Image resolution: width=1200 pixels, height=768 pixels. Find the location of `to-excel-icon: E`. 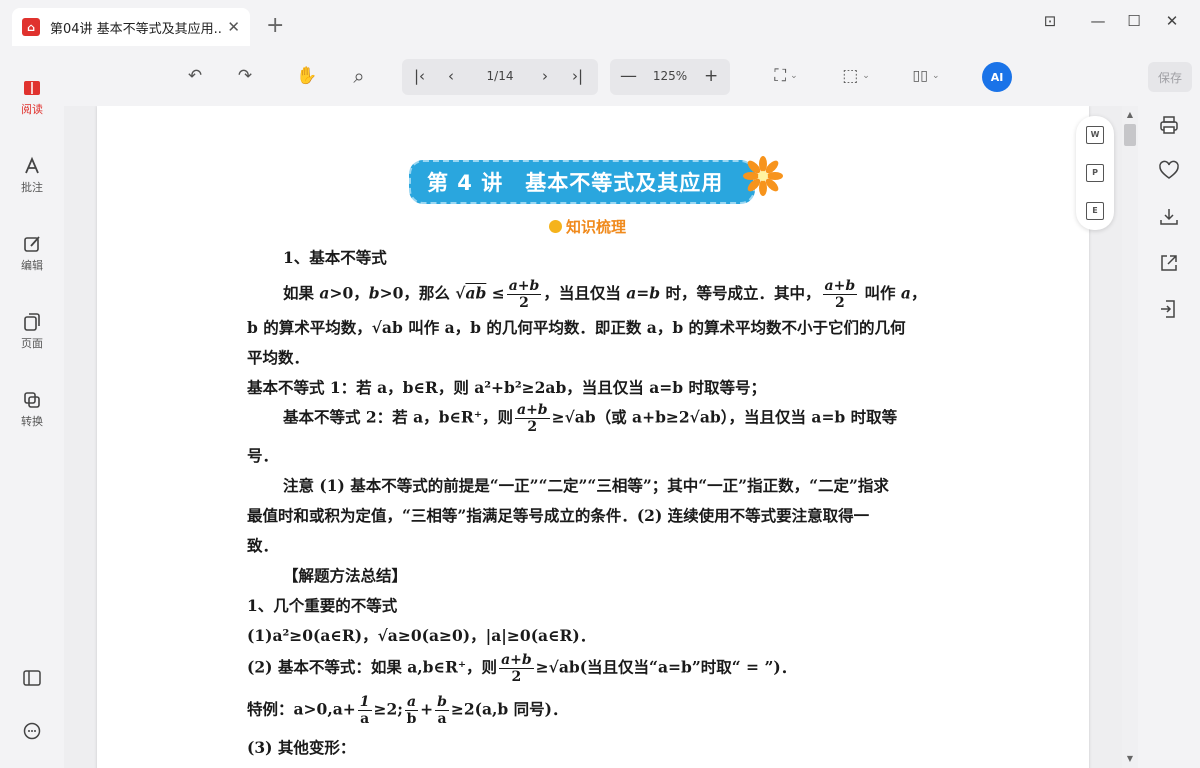

to-excel-icon: E is located at coordinates (1095, 211).